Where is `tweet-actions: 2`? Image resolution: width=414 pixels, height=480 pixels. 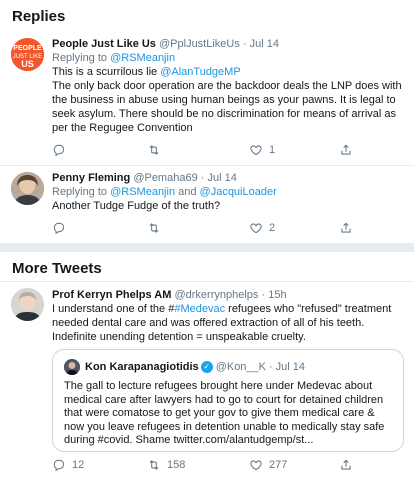 tweet-actions: 2 is located at coordinates (202, 228).